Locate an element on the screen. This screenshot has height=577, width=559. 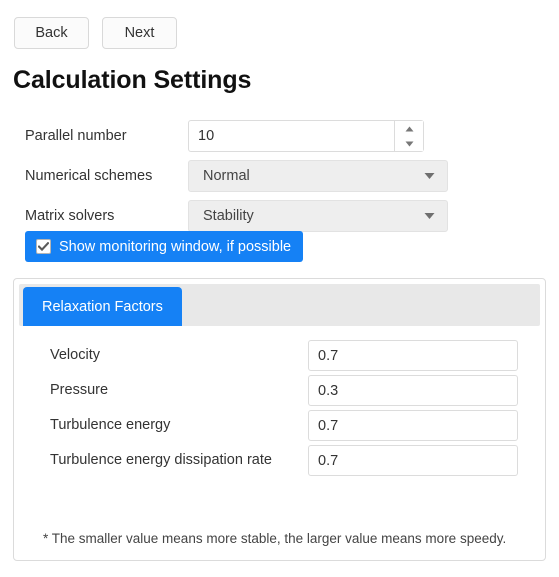
show-monitoring-window-toggle: Show monitoring window, if possible is located at coordinates (164, 246).